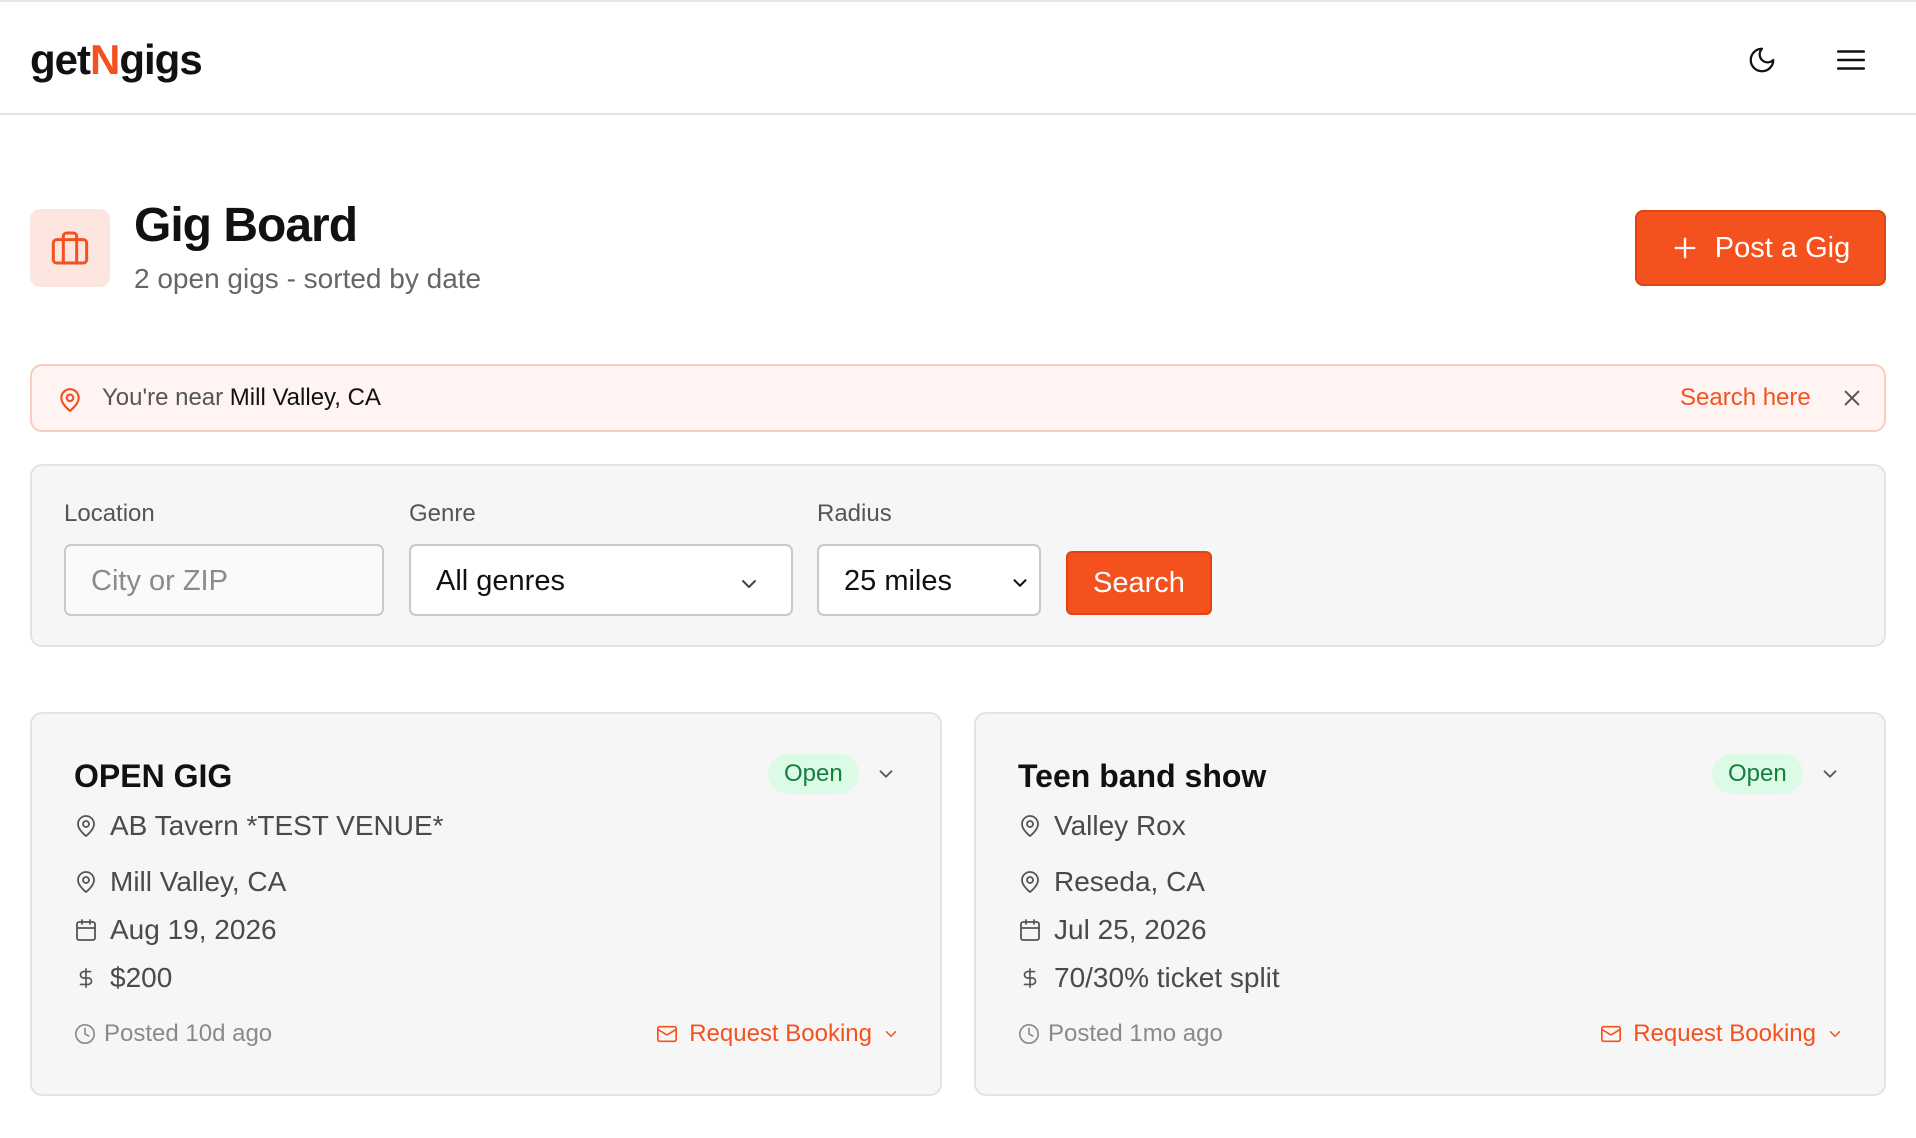 This screenshot has height=1138, width=1916. I want to click on gig-venue-row: Valley Rox, so click(1102, 826).